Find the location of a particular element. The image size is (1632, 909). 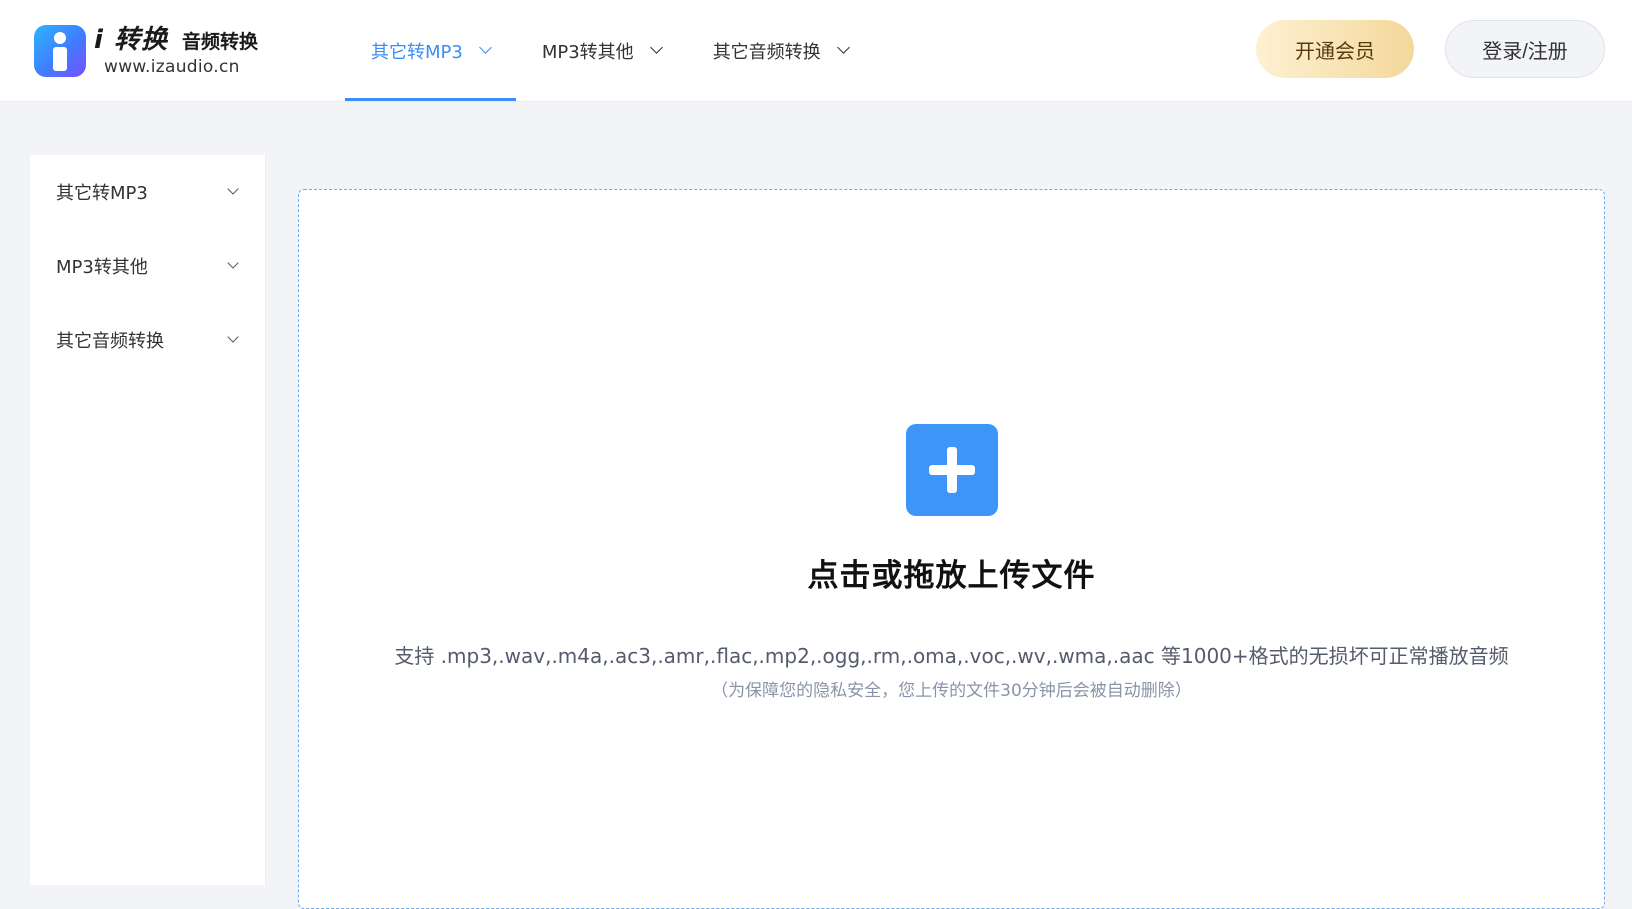

izaudio-logo-icon is located at coordinates (60, 51).